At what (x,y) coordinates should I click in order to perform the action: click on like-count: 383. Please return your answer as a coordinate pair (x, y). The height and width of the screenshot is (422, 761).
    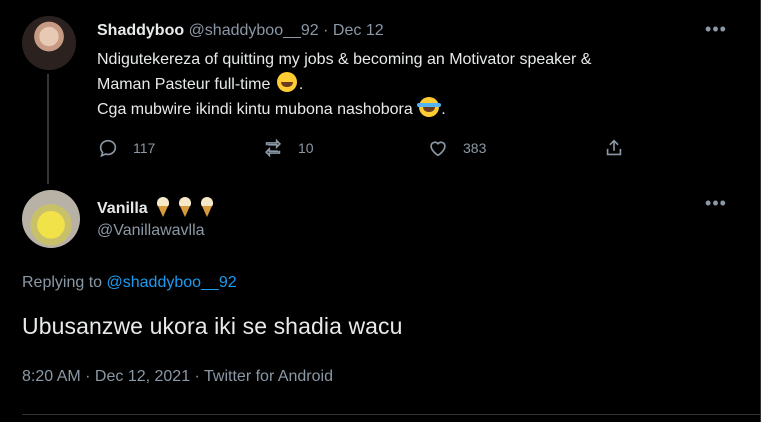
    Looking at the image, I should click on (475, 148).